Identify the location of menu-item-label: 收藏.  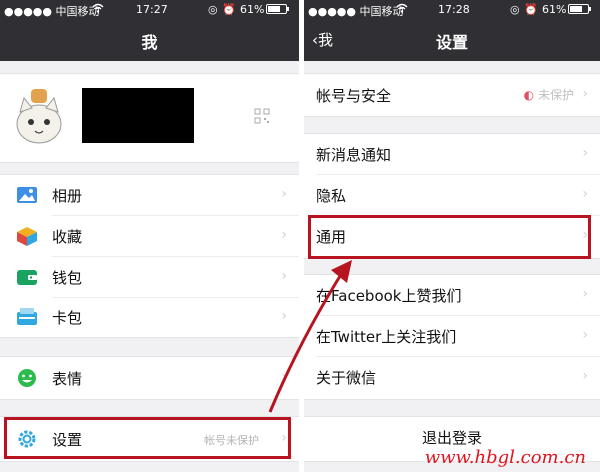
(67, 237).